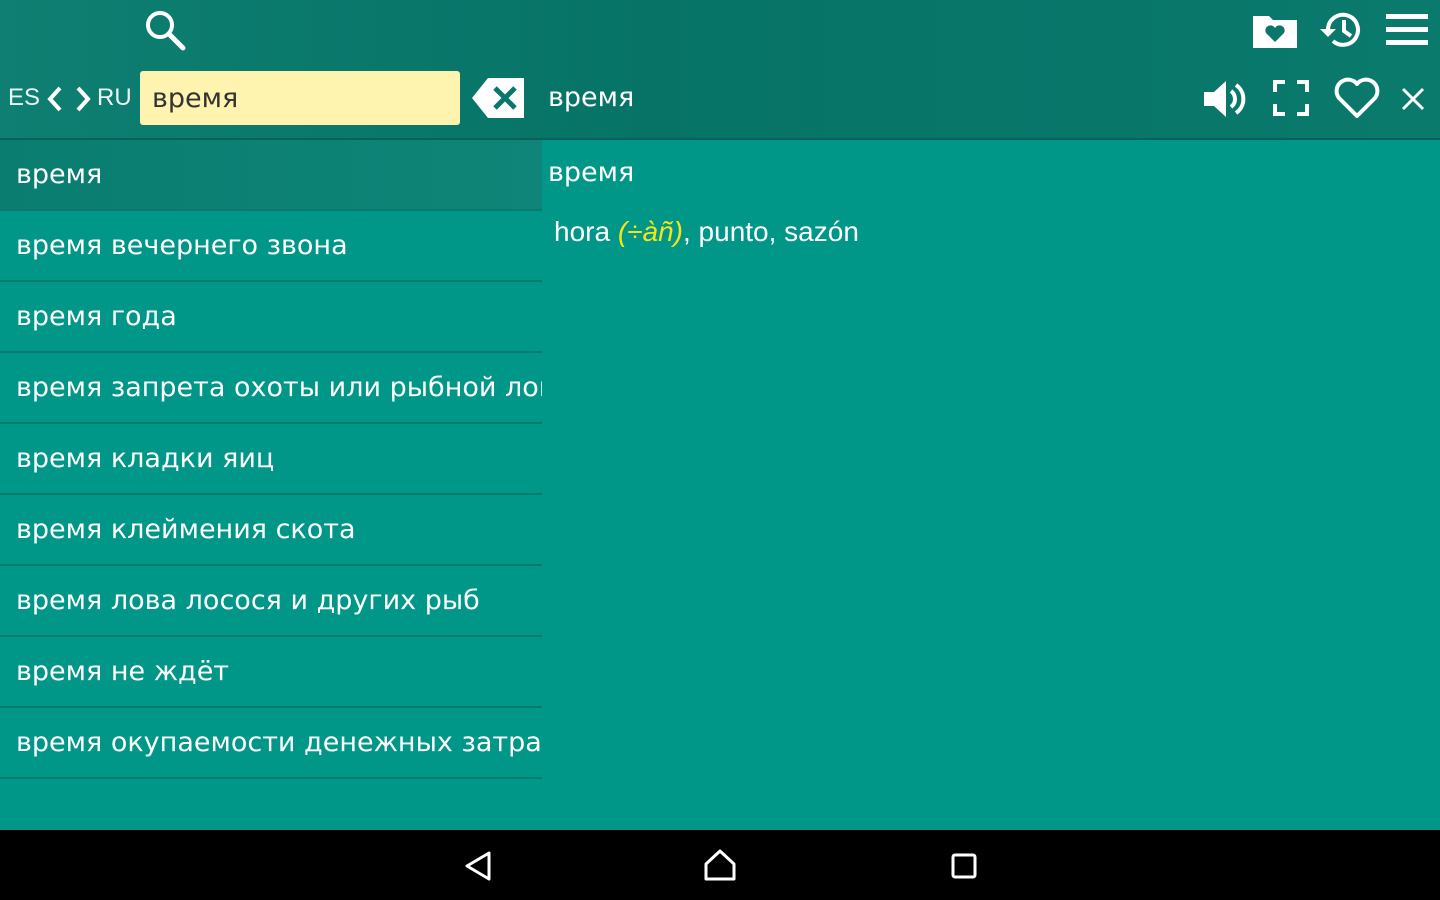 The height and width of the screenshot is (900, 1440). I want to click on result-item: время клеймения скота, so click(271, 530).